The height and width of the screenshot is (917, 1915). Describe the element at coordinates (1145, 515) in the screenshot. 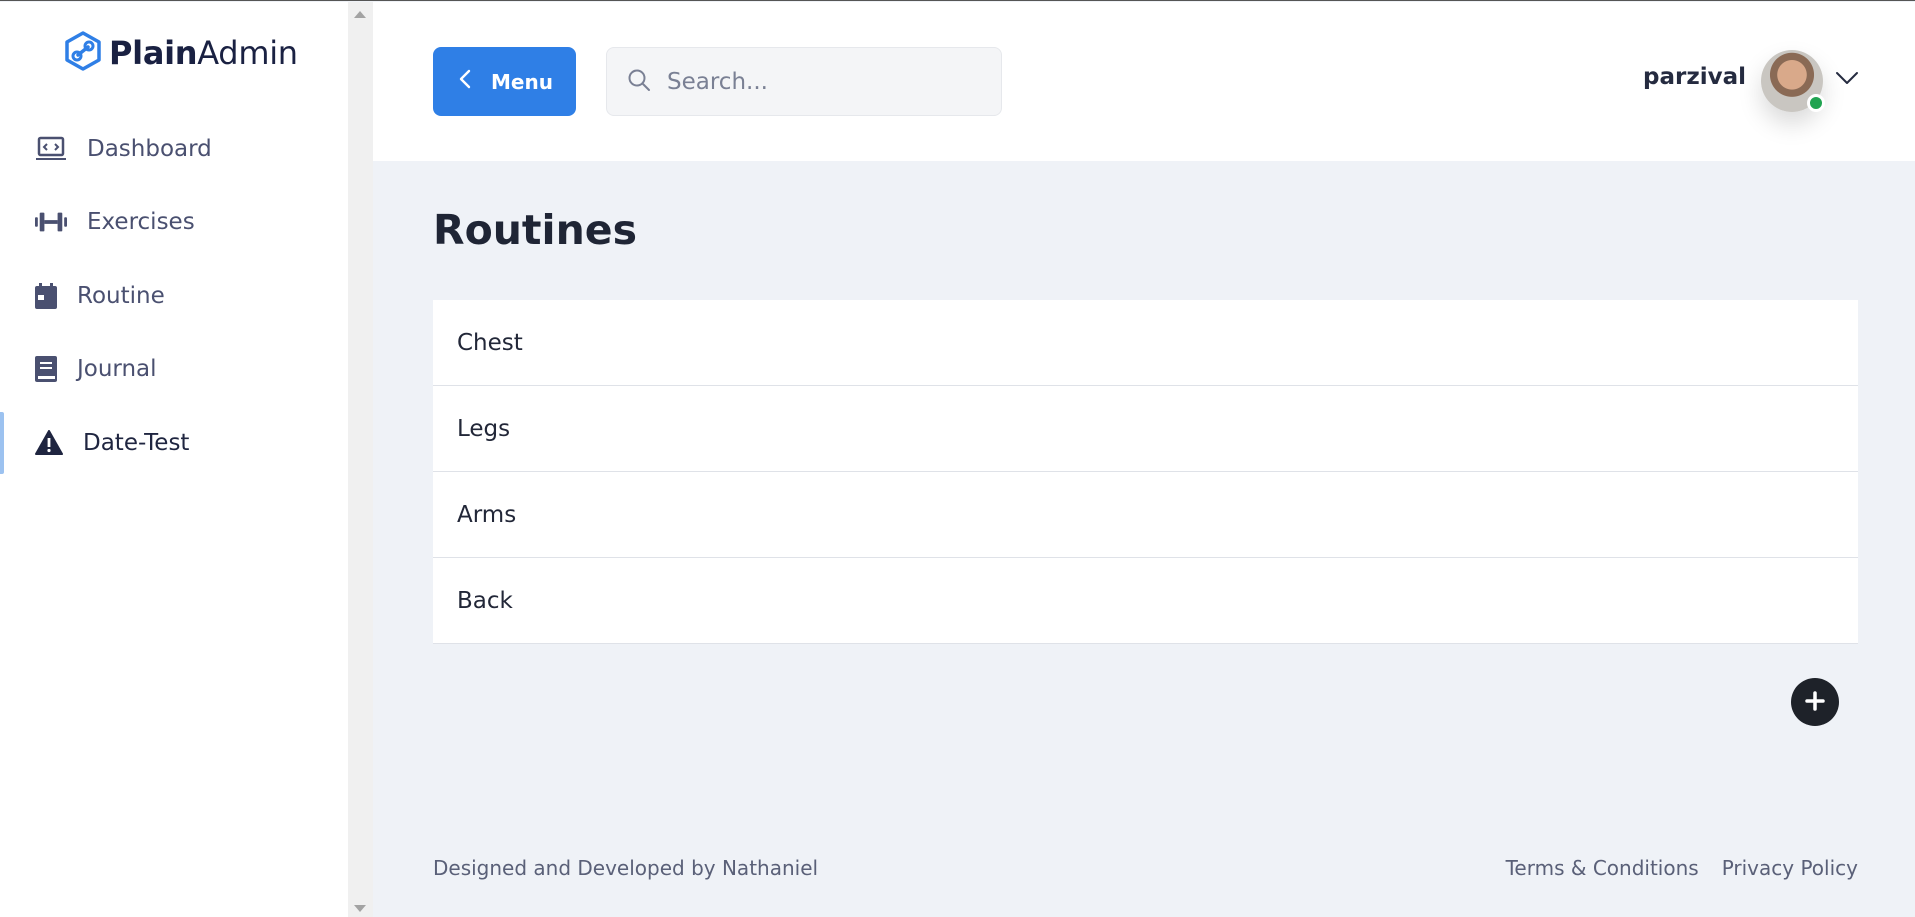

I see `list-item: Arms` at that location.